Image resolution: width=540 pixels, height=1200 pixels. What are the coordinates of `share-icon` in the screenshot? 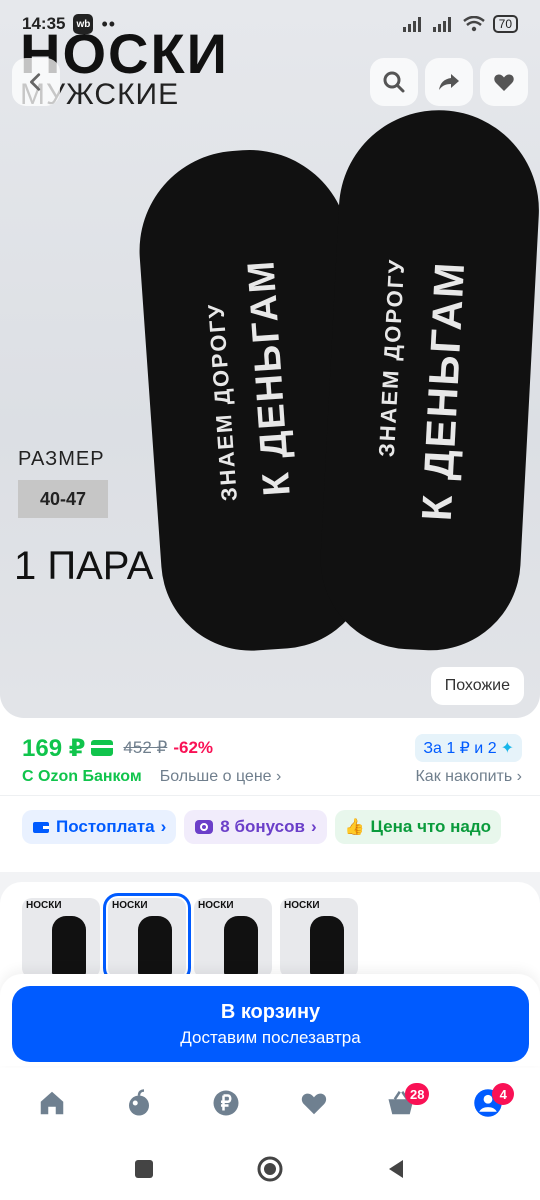 It's located at (449, 82).